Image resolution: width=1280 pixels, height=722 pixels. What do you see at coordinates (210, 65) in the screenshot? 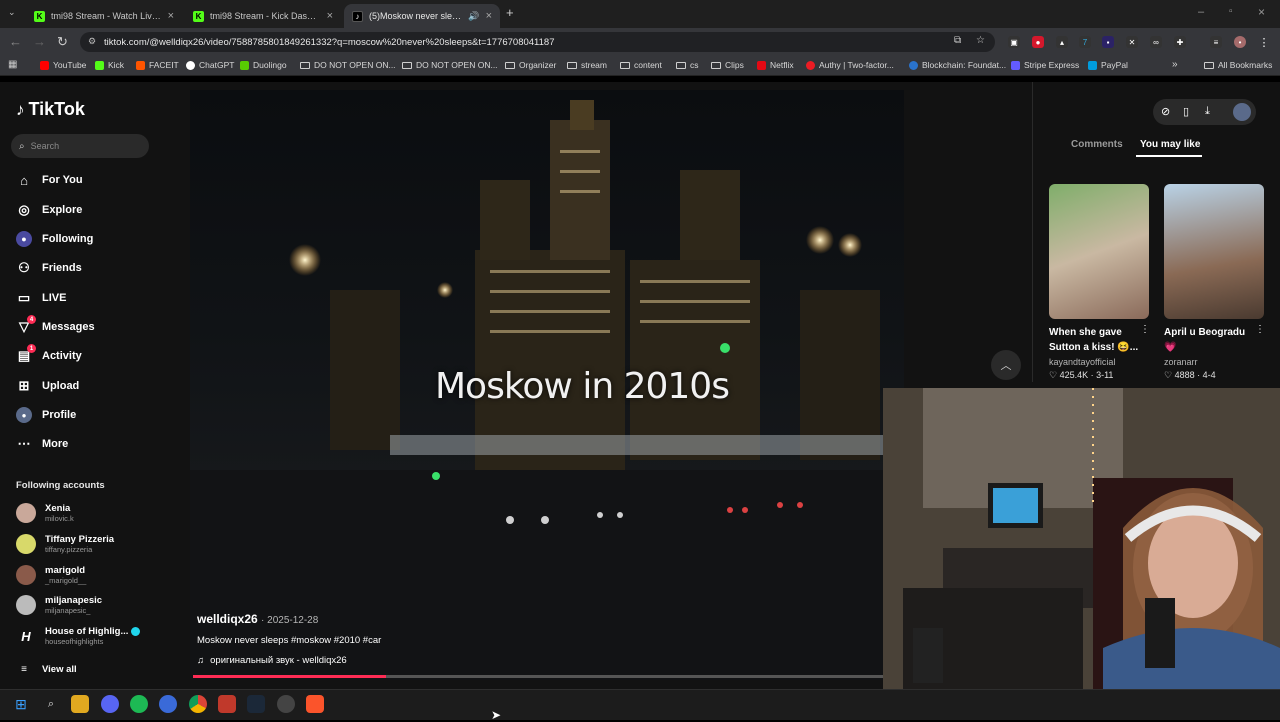
I see `bookmark-chatgpt: ChatGPT` at bounding box center [210, 65].